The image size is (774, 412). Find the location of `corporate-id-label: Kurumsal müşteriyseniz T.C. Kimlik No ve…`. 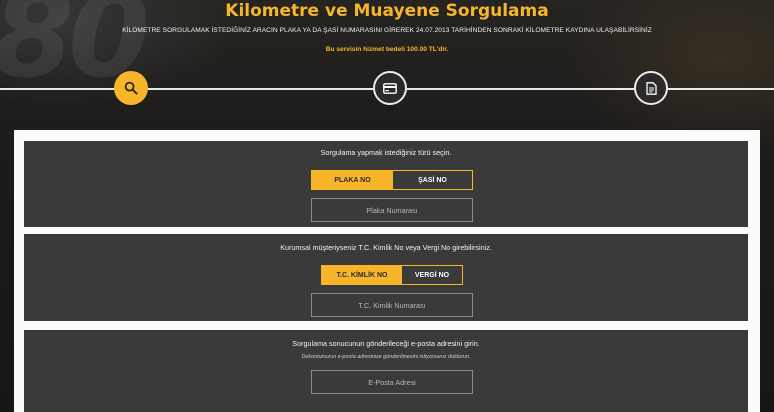

corporate-id-label: Kurumsal müşteriyseniz T.C. Kimlik No ve… is located at coordinates (386, 247).